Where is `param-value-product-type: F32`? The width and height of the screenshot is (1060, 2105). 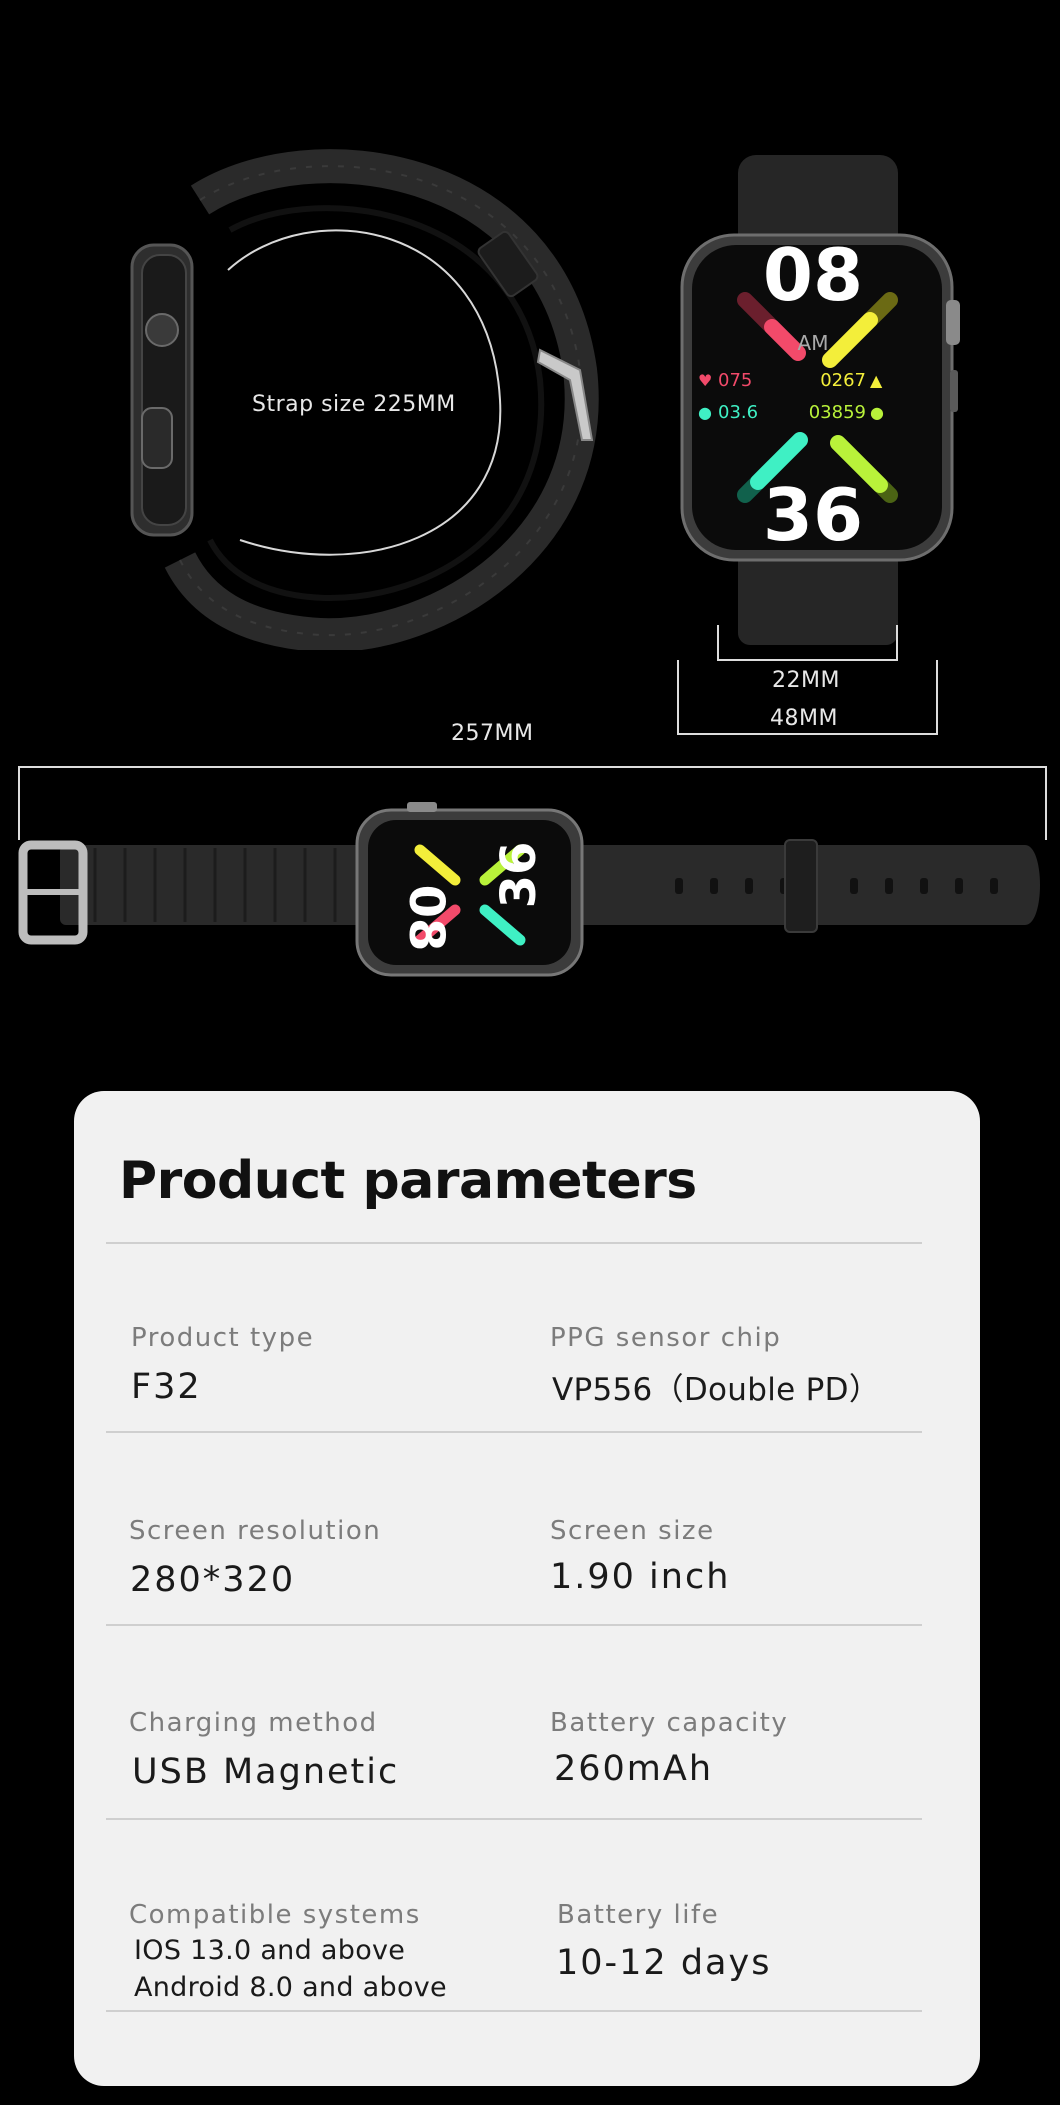
param-value-product-type: F32 is located at coordinates (166, 1387).